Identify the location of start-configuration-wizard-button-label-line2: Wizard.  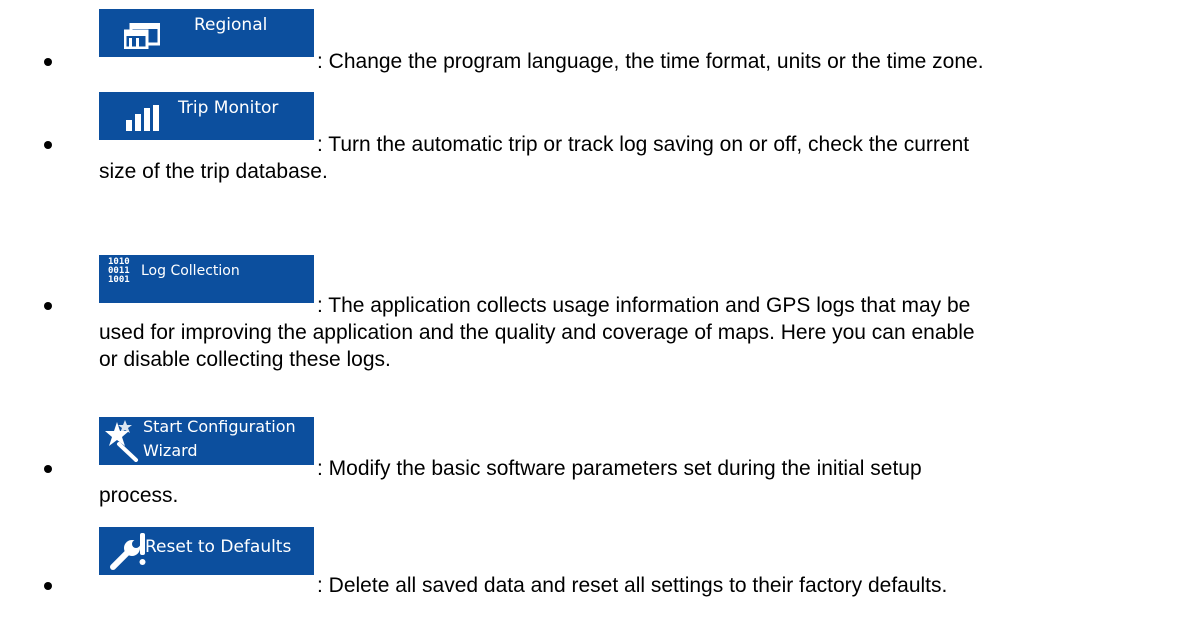
(170, 450).